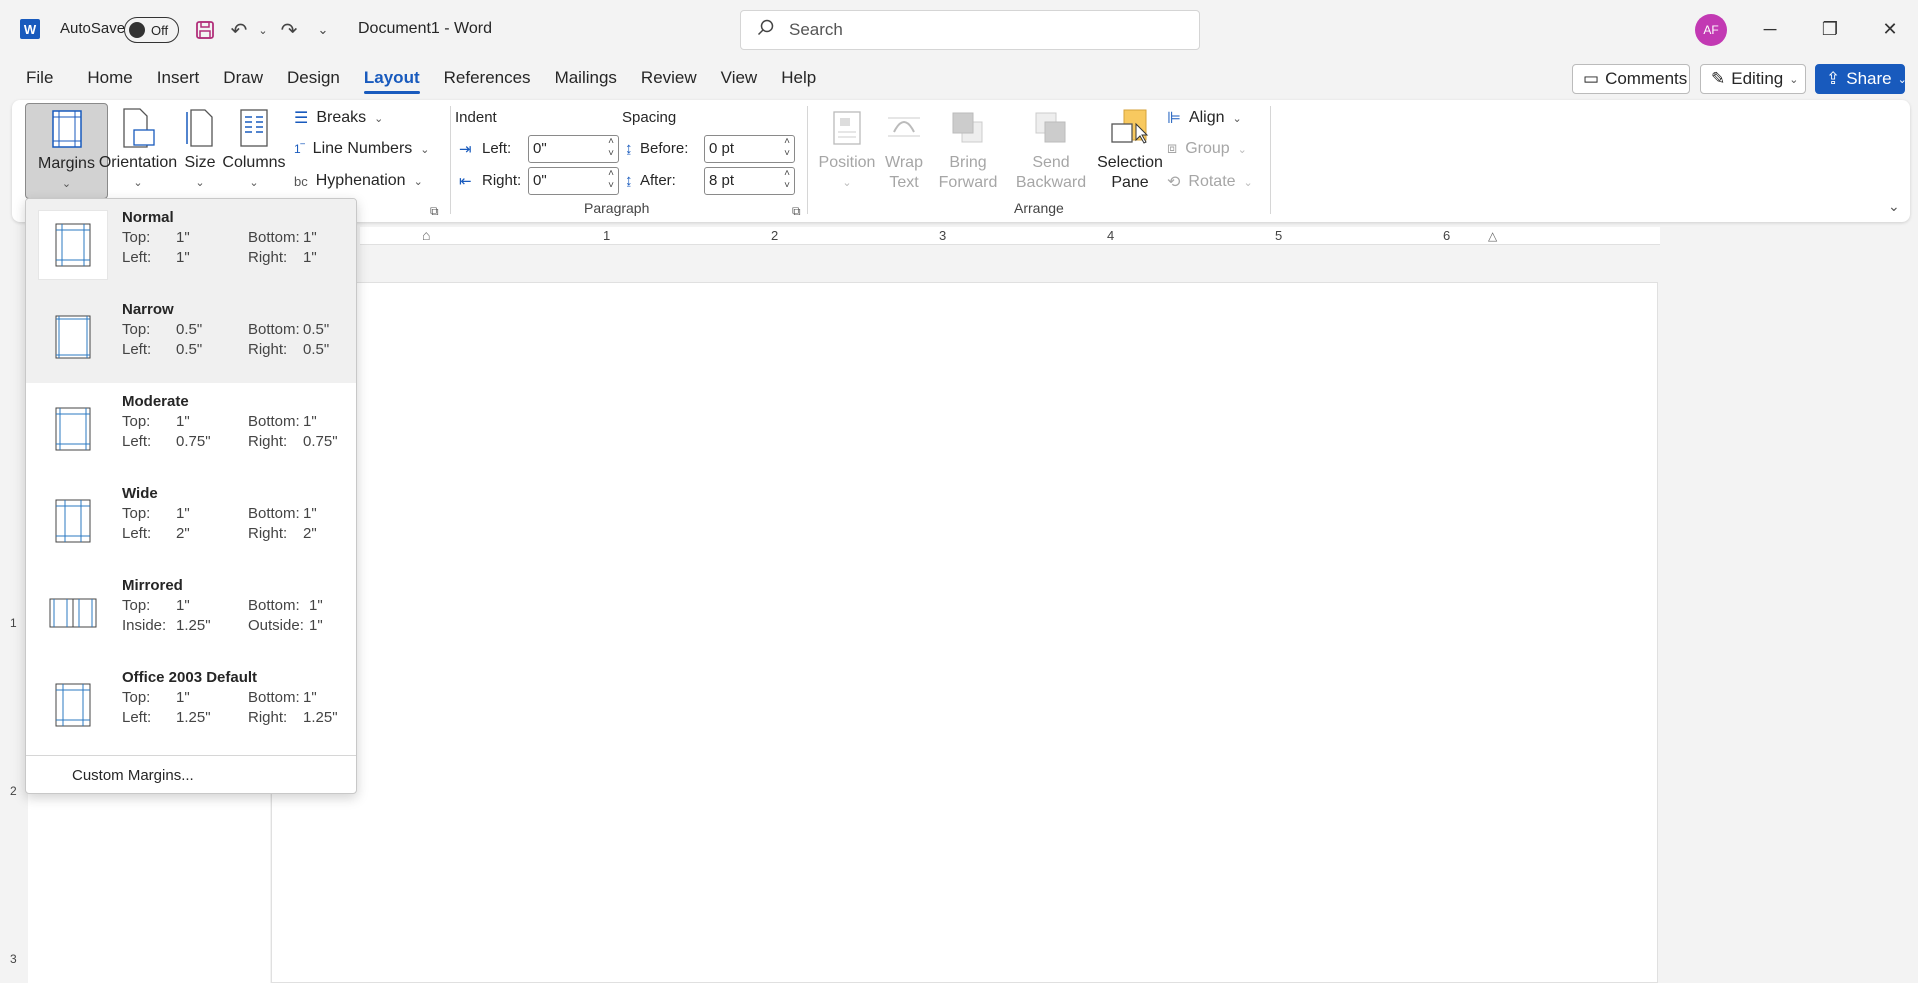 This screenshot has height=983, width=1918. Describe the element at coordinates (722, 148) in the screenshot. I see `spacing-before-value: 0 pt` at that location.